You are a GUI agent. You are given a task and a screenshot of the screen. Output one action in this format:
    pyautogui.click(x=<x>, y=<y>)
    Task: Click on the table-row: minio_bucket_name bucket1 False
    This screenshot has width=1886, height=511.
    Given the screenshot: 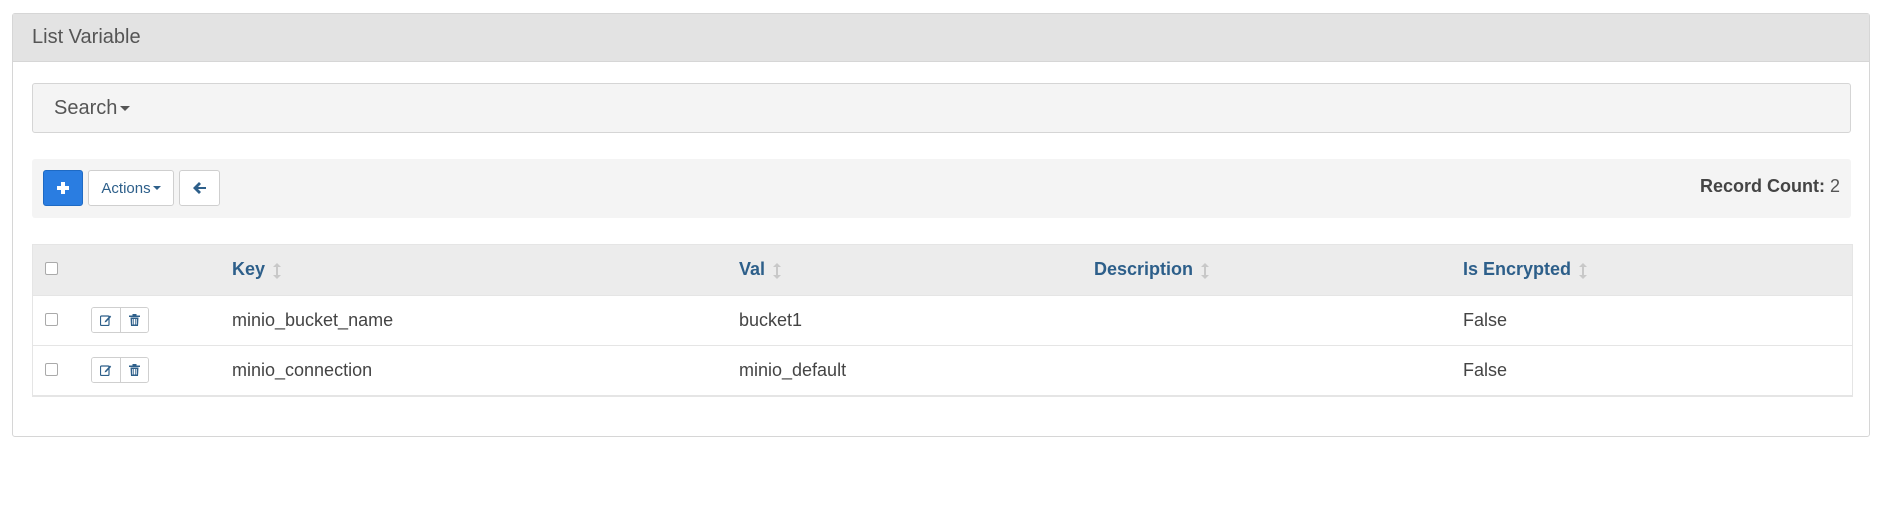 What is the action you would take?
    pyautogui.click(x=942, y=319)
    